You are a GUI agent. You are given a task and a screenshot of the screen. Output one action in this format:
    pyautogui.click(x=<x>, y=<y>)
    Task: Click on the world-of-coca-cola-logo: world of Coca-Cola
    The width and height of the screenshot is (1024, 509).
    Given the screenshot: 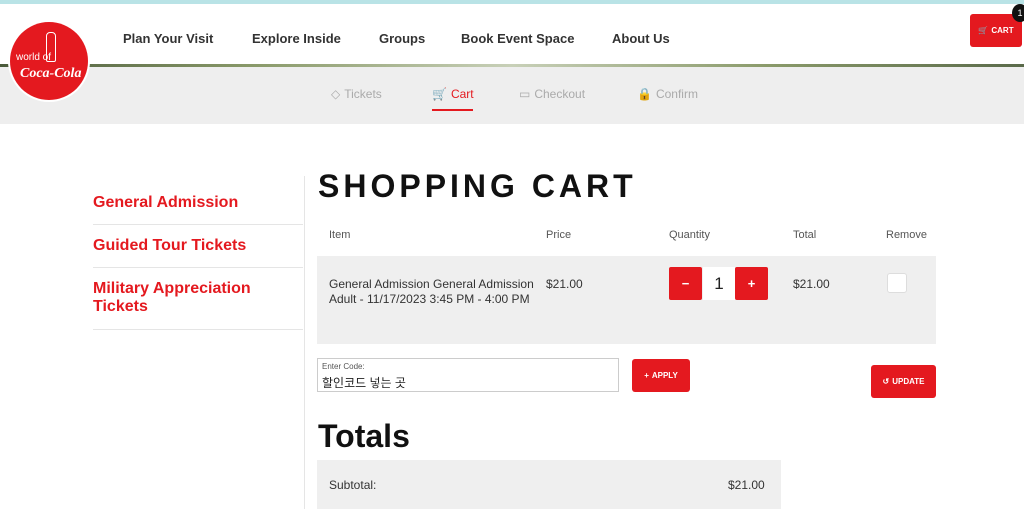 What is the action you would take?
    pyautogui.click(x=49, y=61)
    